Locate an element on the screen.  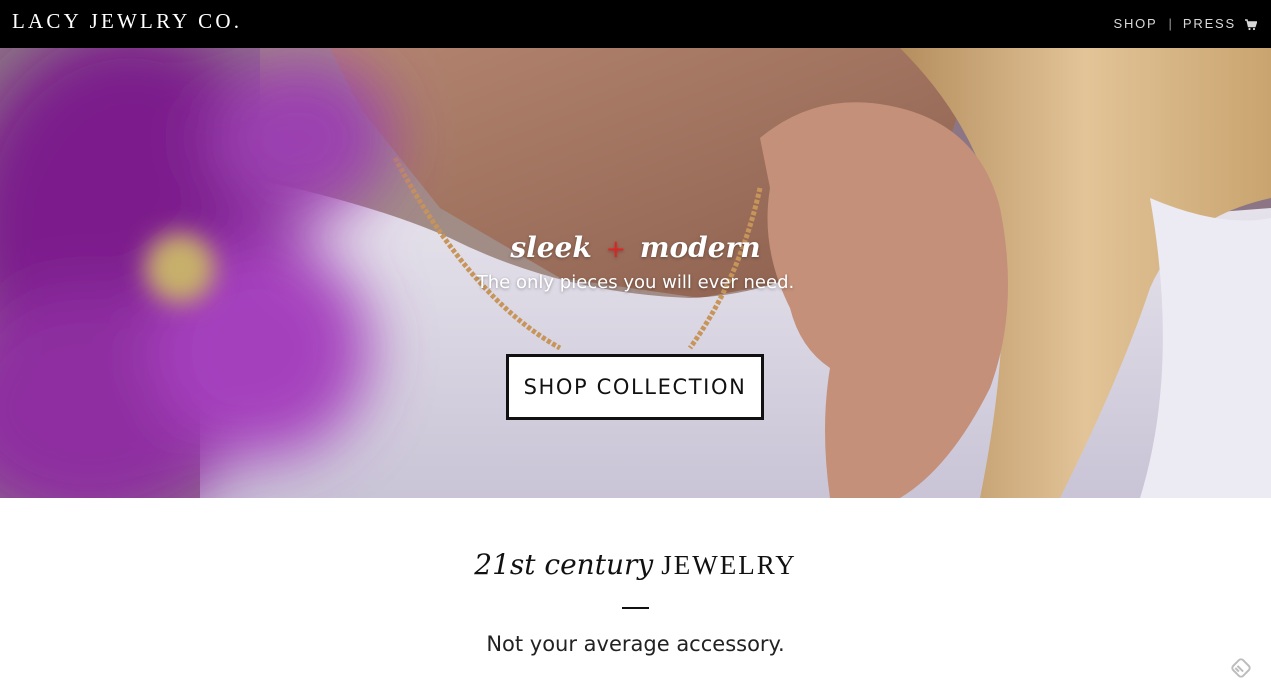
site-logo: LACY JEWLRY CO. is located at coordinates (127, 21).